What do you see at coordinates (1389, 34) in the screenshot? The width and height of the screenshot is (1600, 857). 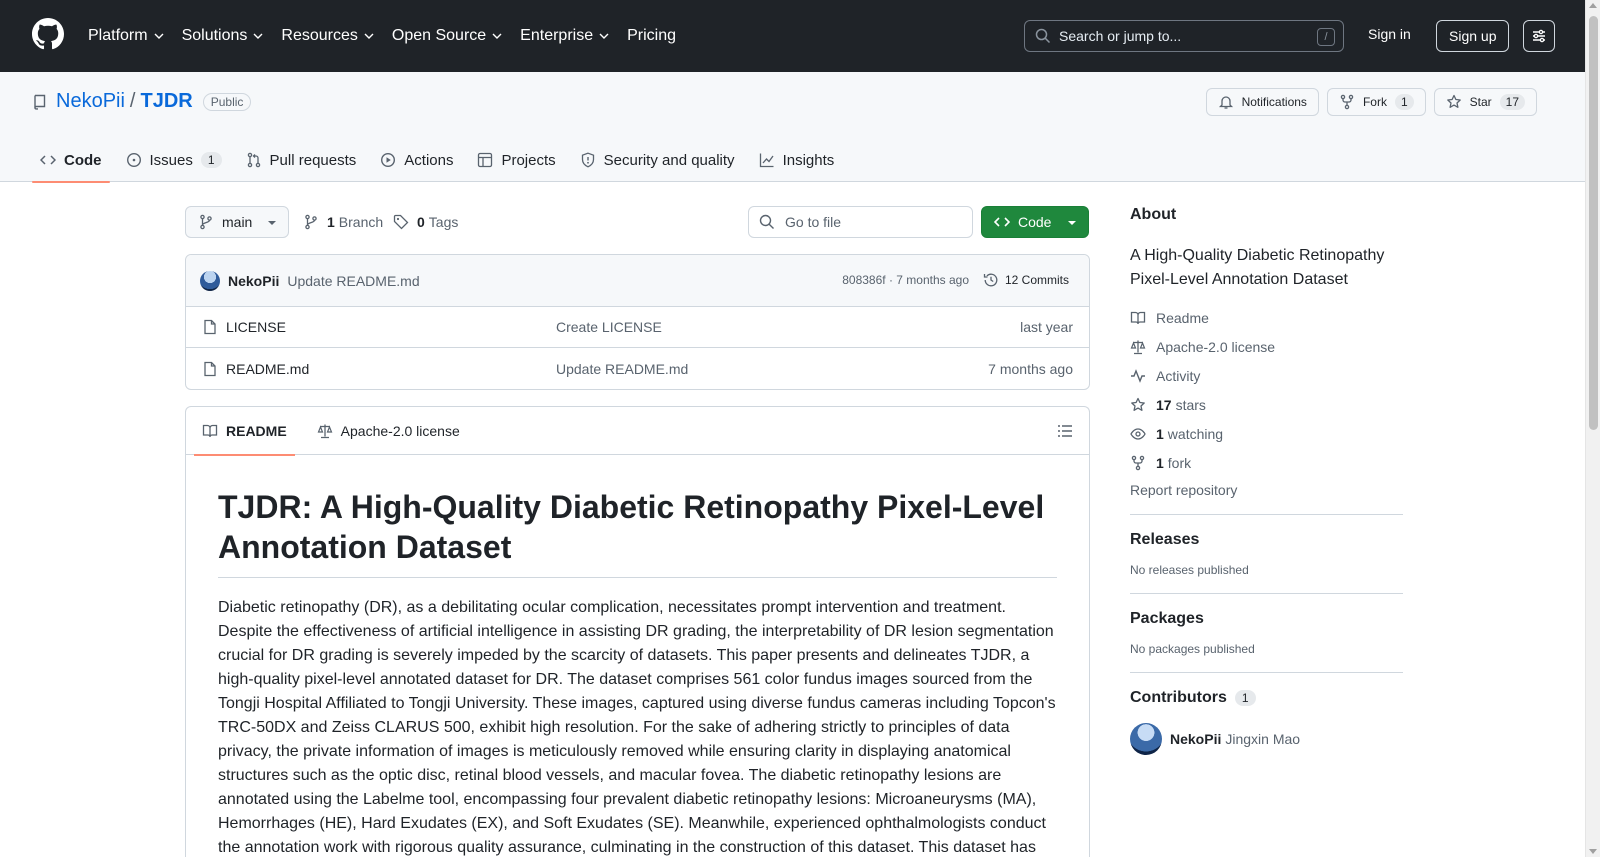 I see `sign-in-link: Sign in` at bounding box center [1389, 34].